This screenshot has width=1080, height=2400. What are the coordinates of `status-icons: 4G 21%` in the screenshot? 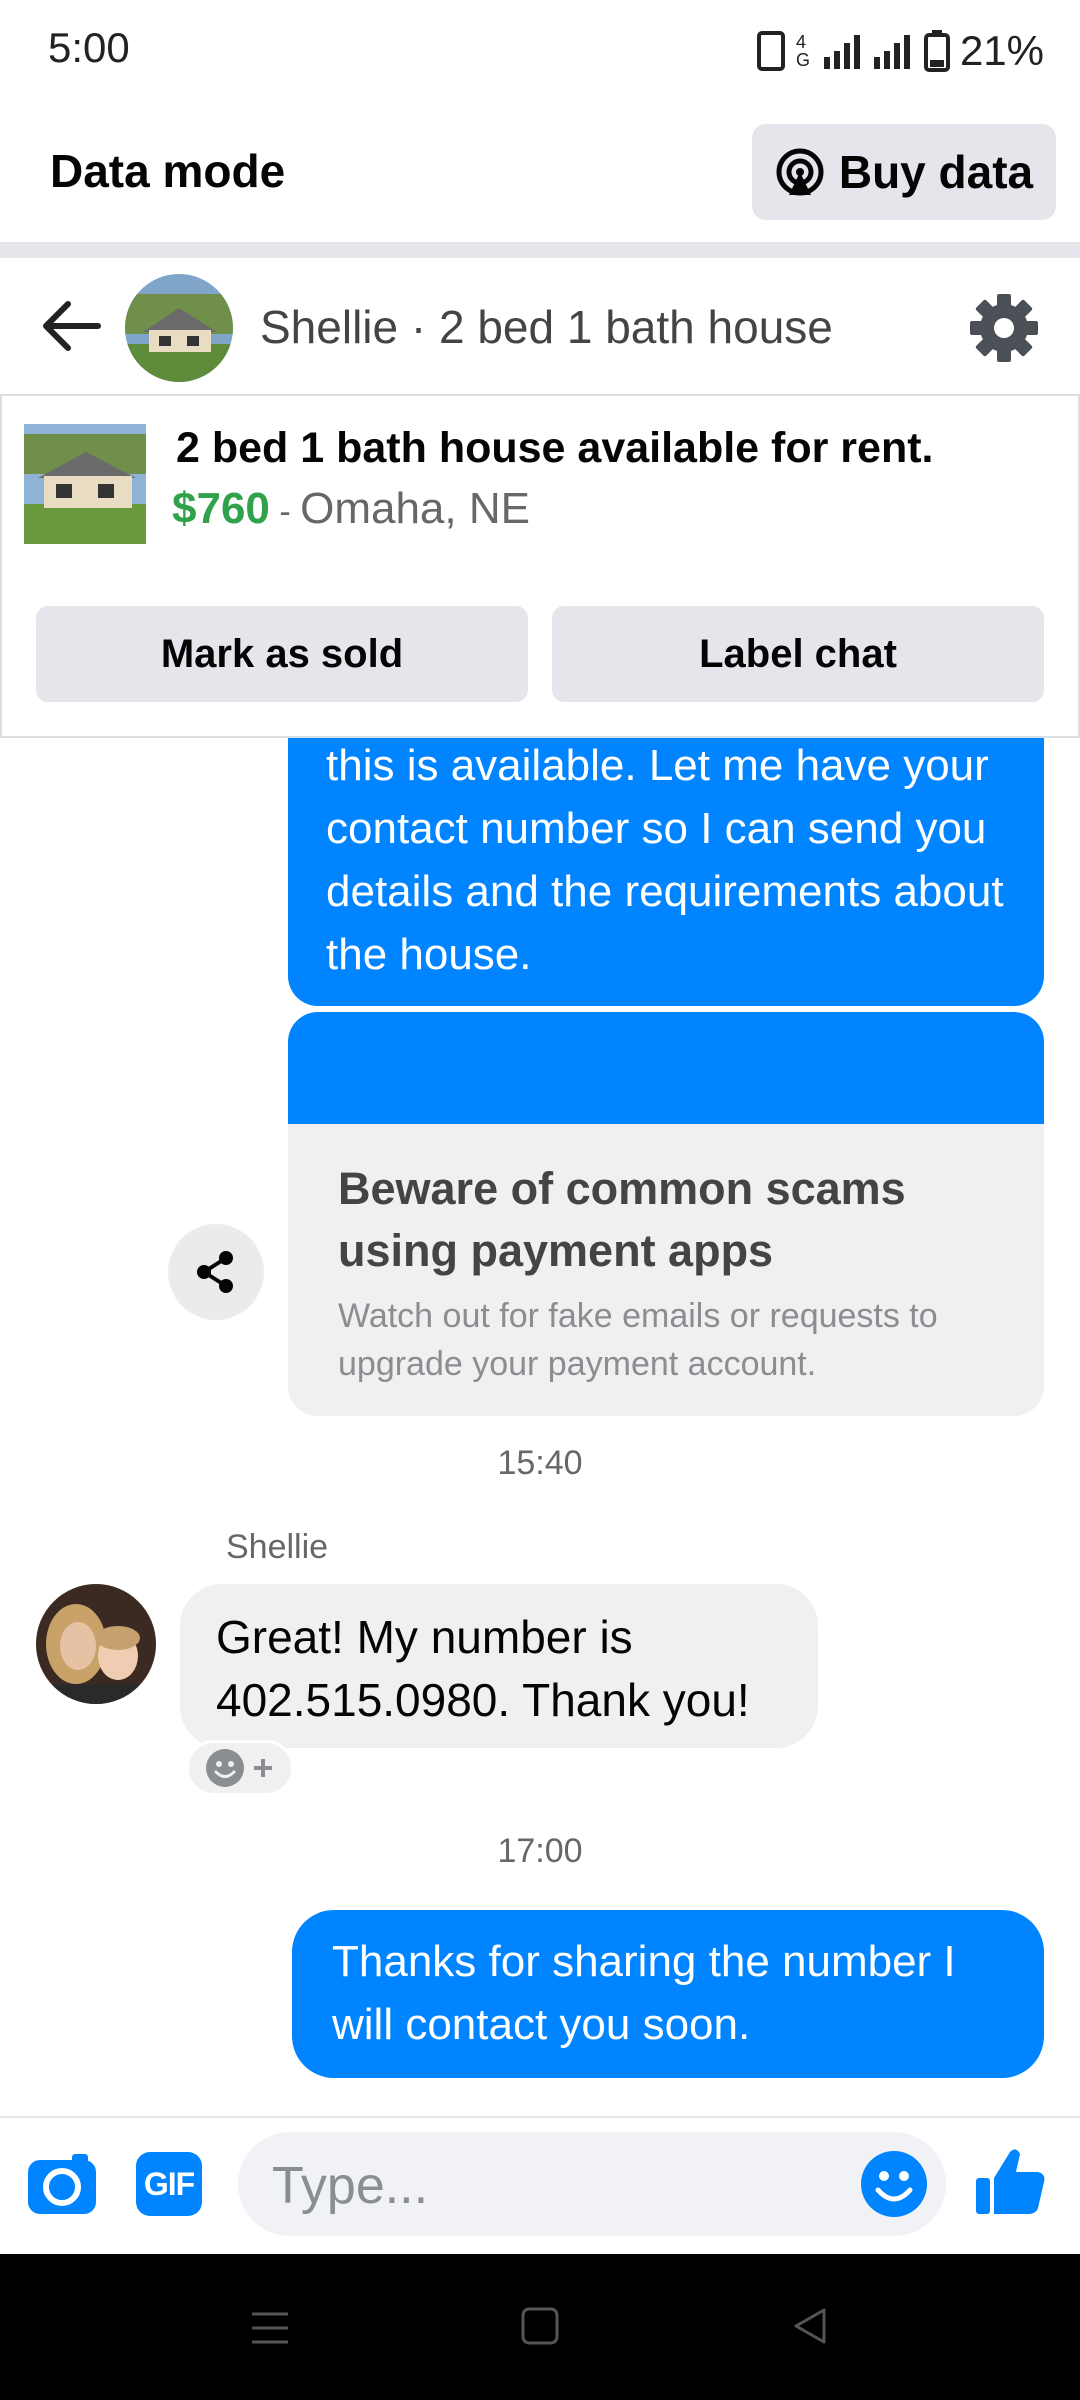 It's located at (900, 51).